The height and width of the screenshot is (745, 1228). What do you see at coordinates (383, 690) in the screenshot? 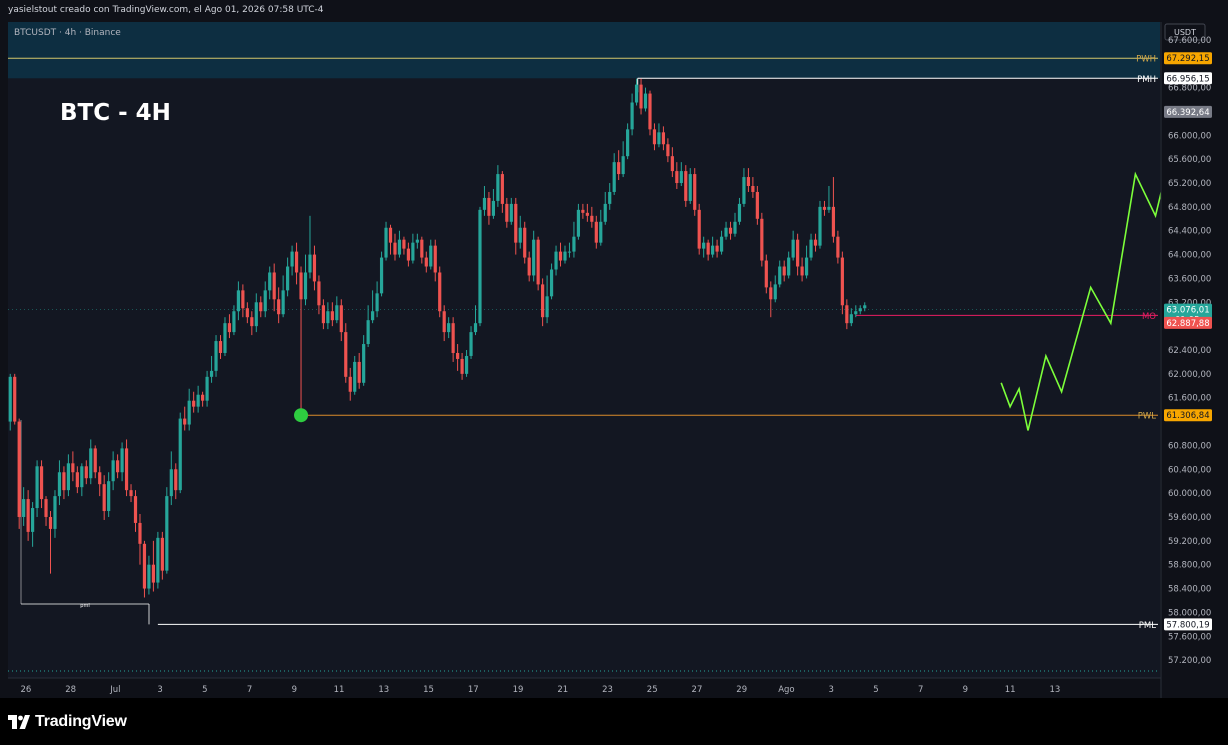
I see `x-tick-label: 13` at bounding box center [383, 690].